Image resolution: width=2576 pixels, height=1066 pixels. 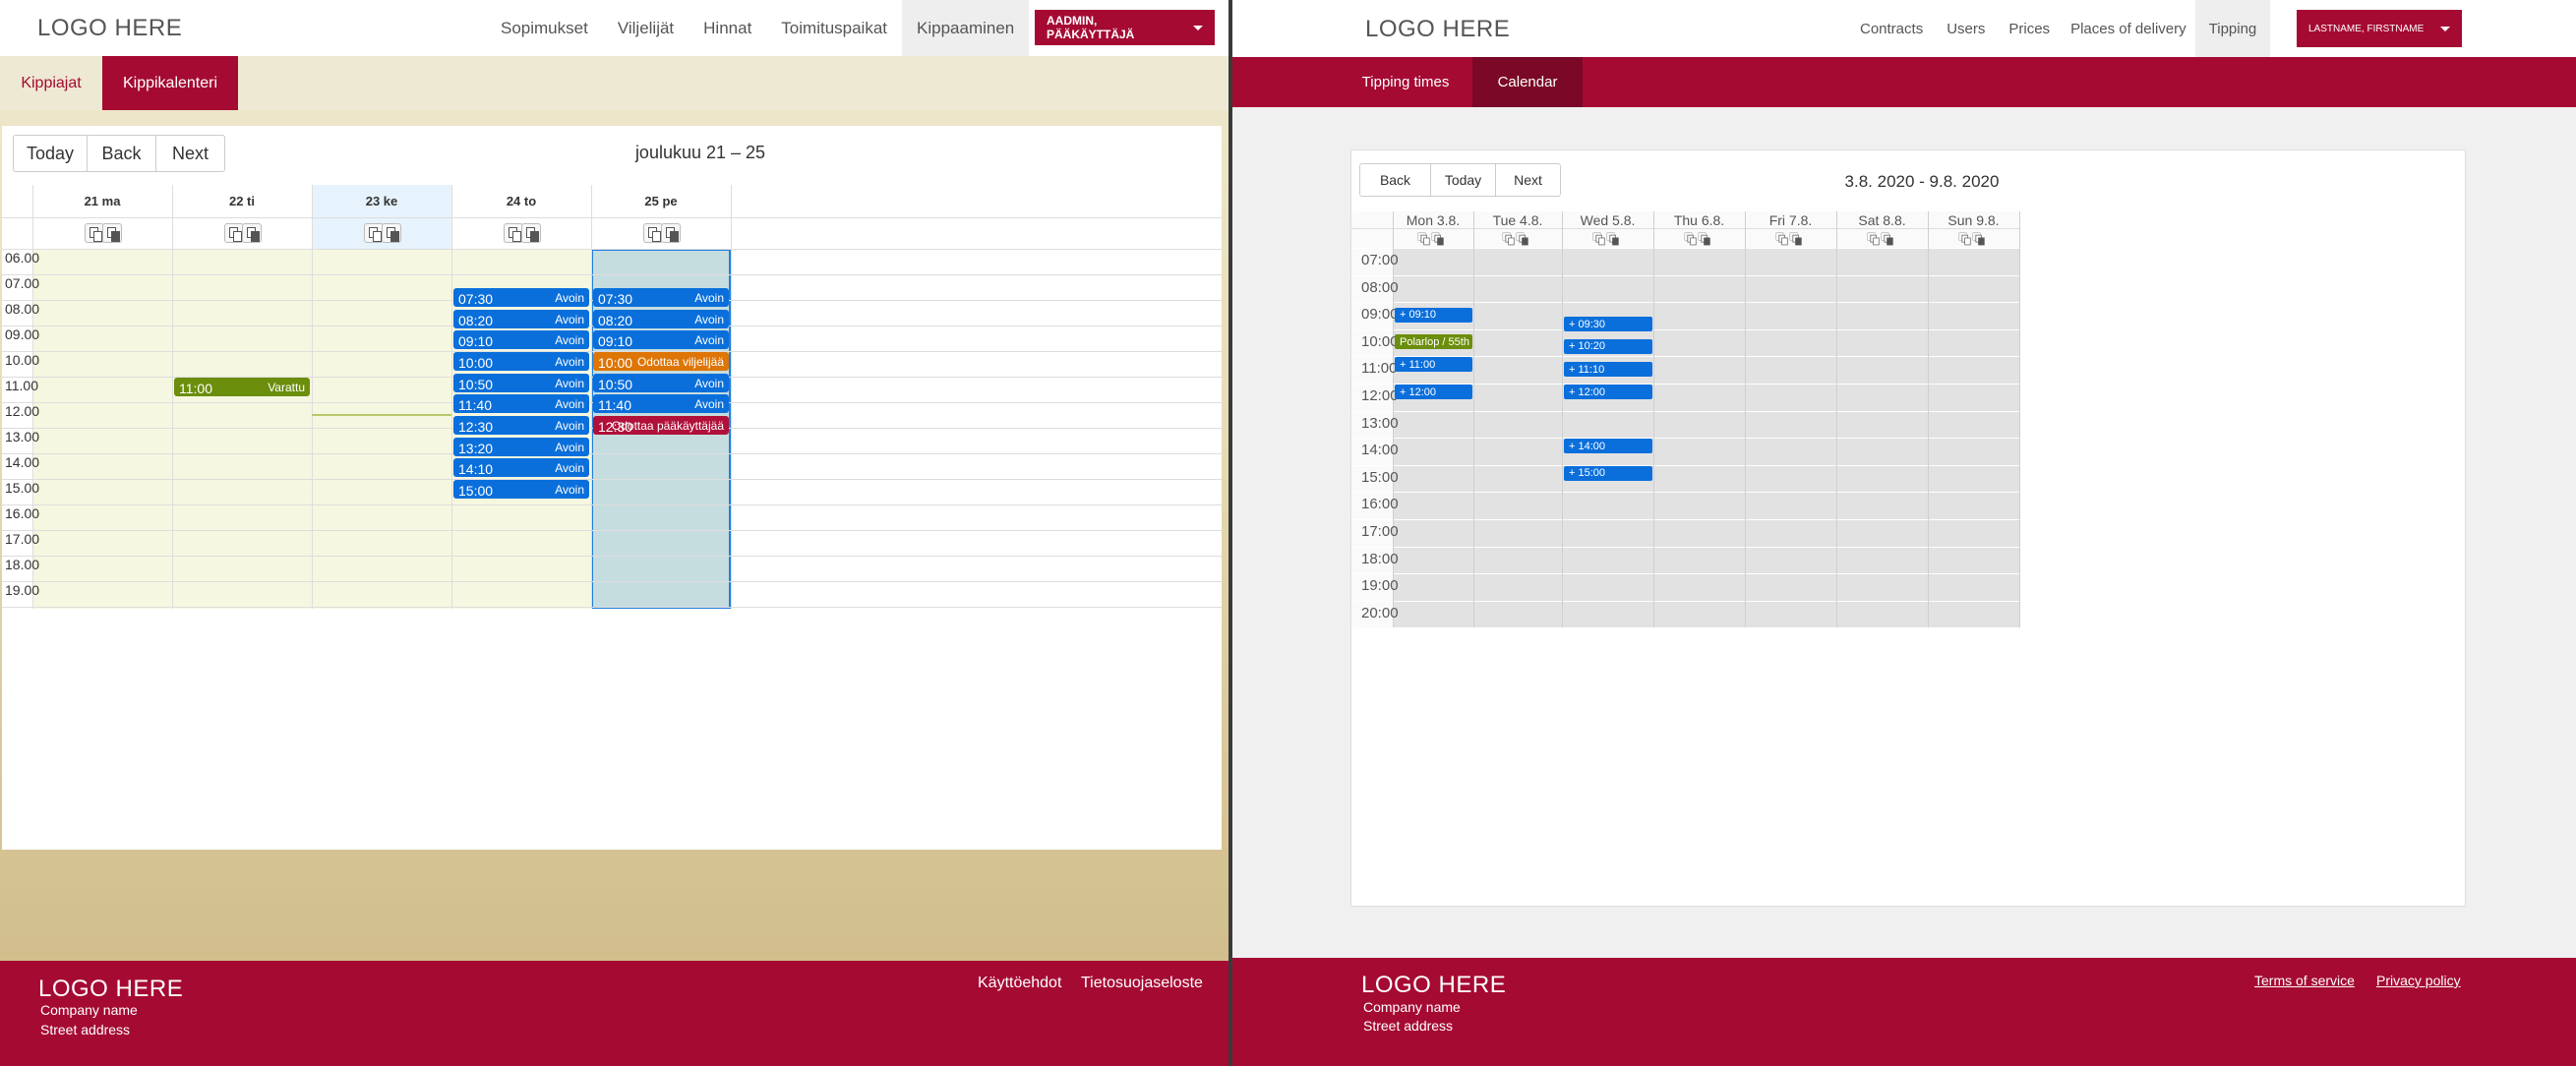 I want to click on calendar-event: 12:30 Odottaa pääkäyttäjää, so click(x=661, y=425).